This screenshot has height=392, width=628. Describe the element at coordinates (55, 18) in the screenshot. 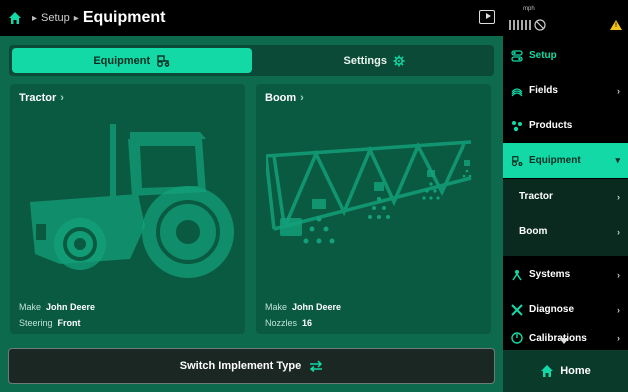

I see `breadcrumb-setup: Setup` at that location.